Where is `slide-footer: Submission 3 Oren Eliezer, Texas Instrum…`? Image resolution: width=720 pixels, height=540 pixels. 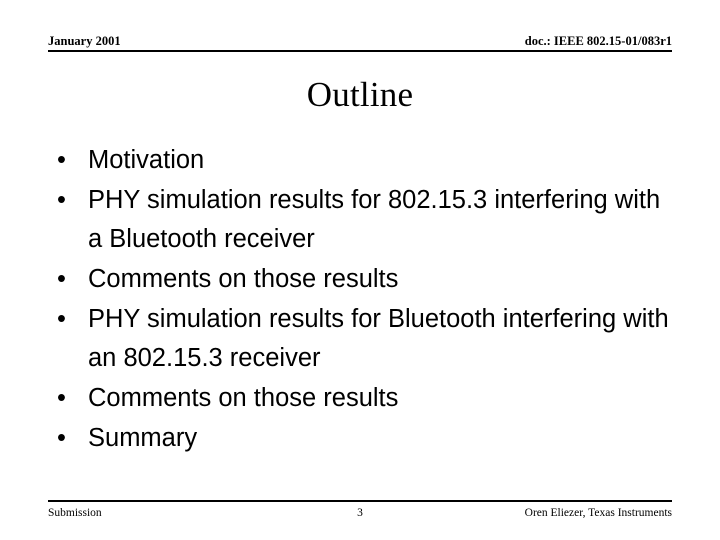 slide-footer: Submission 3 Oren Eliezer, Texas Instrum… is located at coordinates (360, 515).